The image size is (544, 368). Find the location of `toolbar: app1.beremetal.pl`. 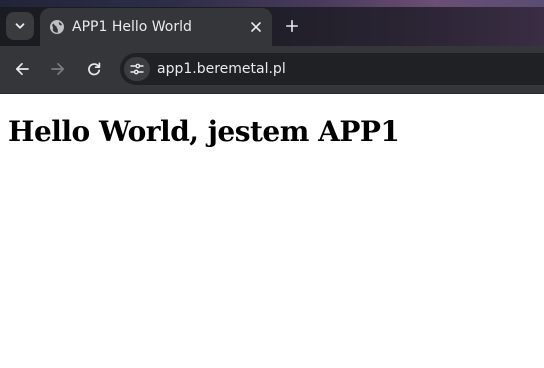

toolbar: app1.beremetal.pl is located at coordinates (272, 70).